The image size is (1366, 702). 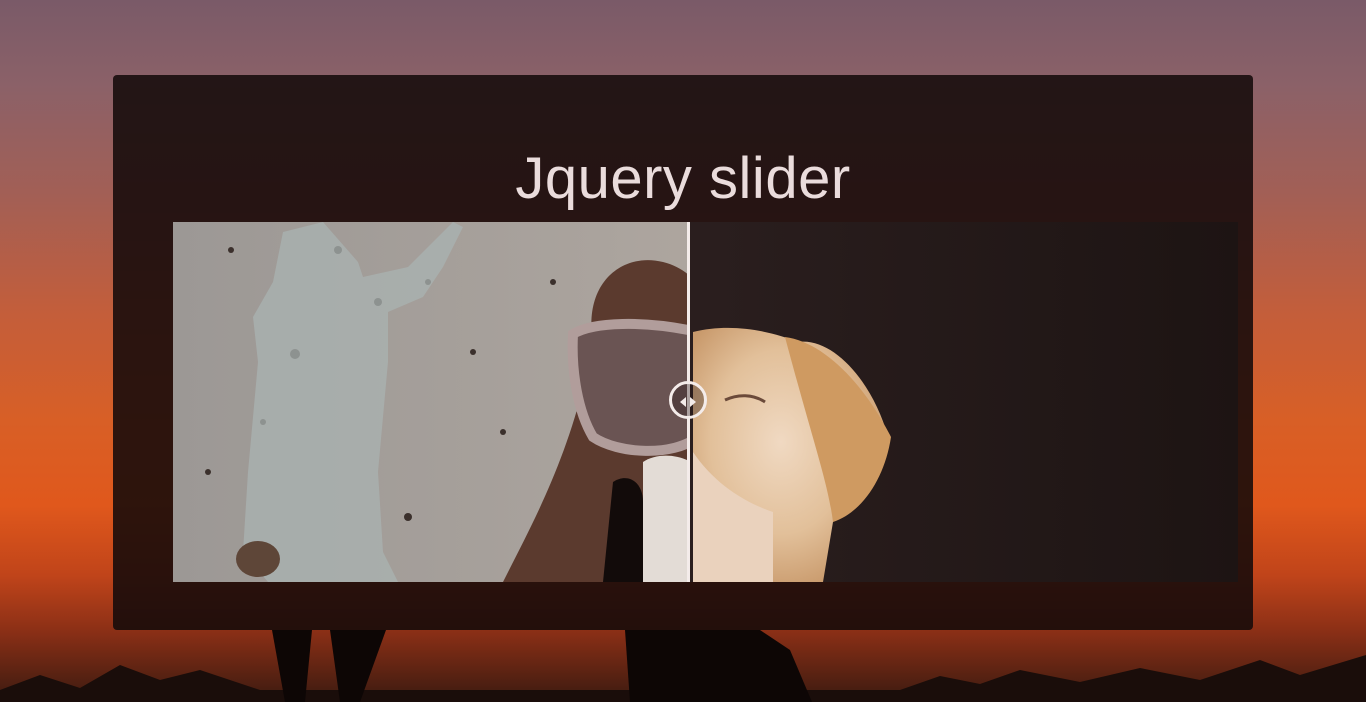 I want to click on right-arrow-icon, so click(x=693, y=402).